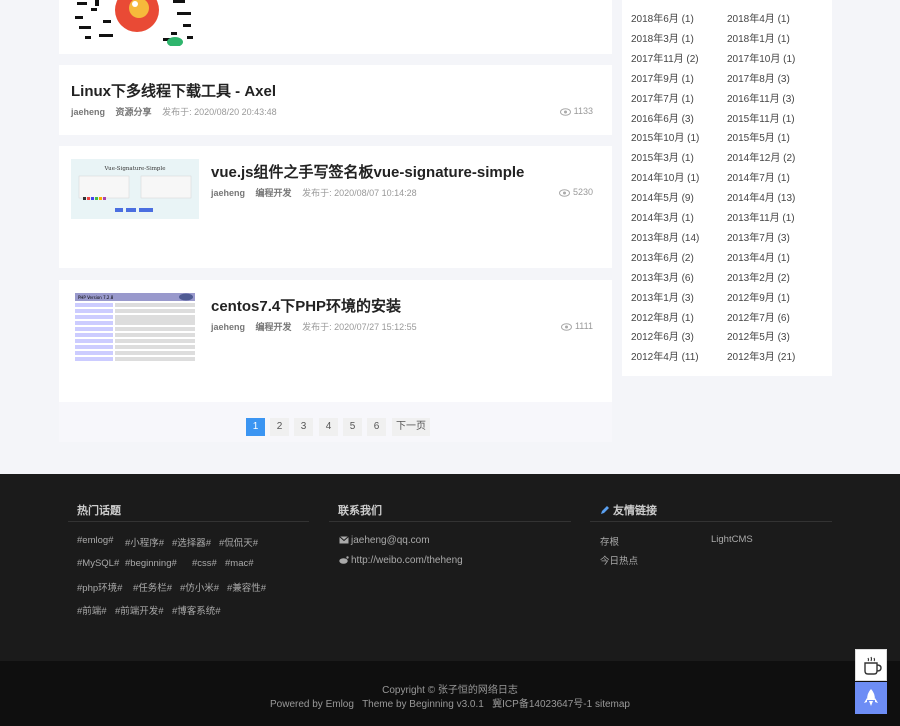 Image resolution: width=900 pixels, height=726 pixels. What do you see at coordinates (151, 563) in the screenshot?
I see `topic-tag: #beginning#` at bounding box center [151, 563].